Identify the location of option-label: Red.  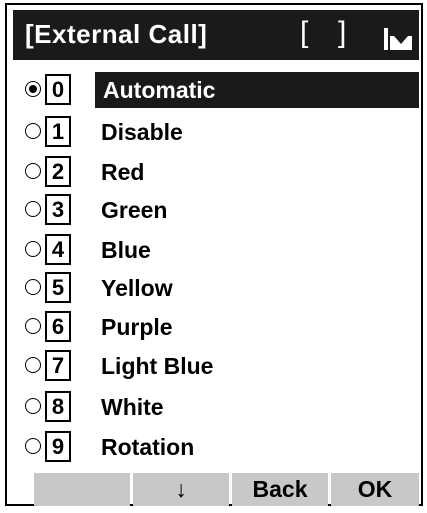
(123, 172).